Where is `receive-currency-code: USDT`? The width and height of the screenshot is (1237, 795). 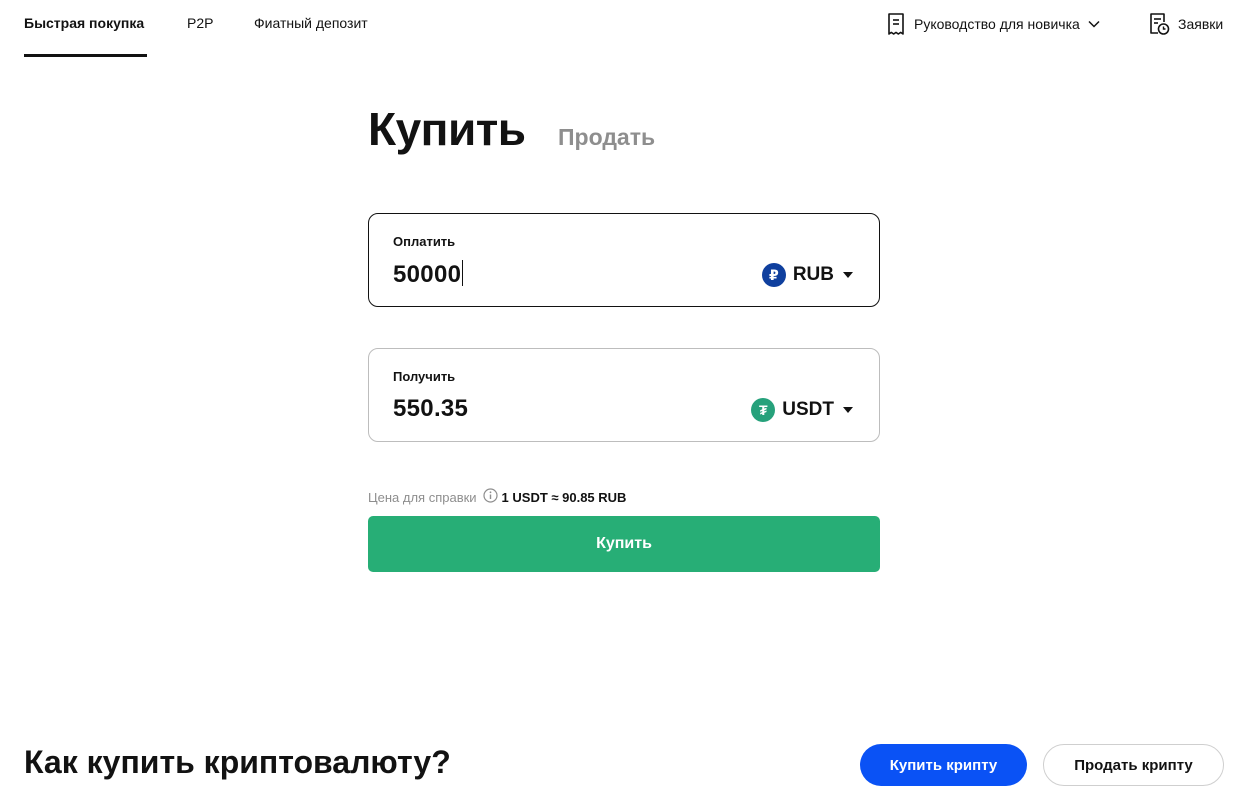
receive-currency-code: USDT is located at coordinates (808, 409).